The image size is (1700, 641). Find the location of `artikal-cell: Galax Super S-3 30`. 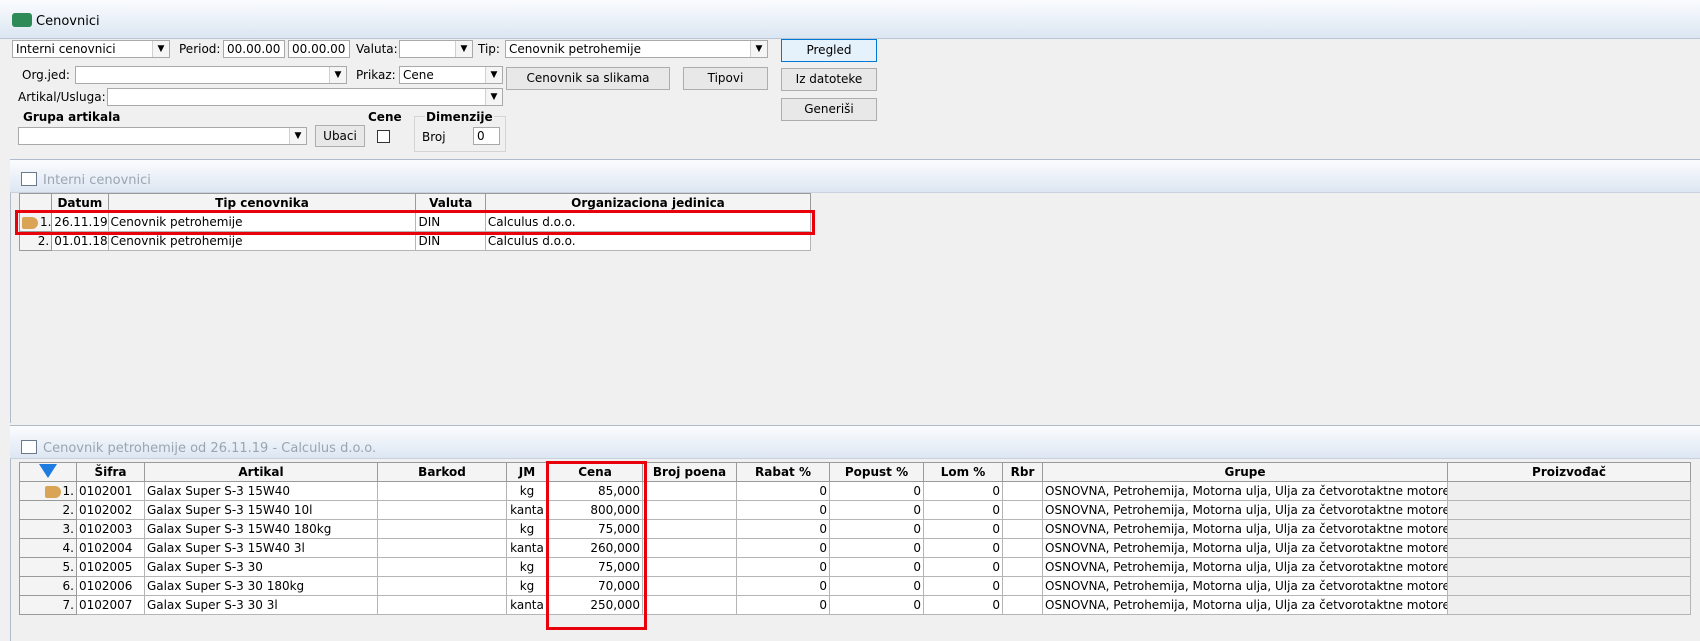

artikal-cell: Galax Super S-3 30 is located at coordinates (261, 567).